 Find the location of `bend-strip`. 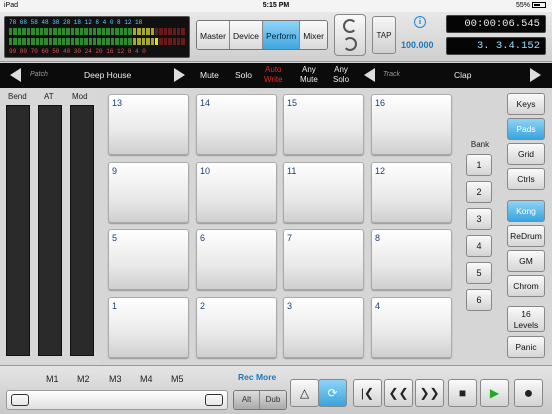

bend-strip is located at coordinates (18, 230).